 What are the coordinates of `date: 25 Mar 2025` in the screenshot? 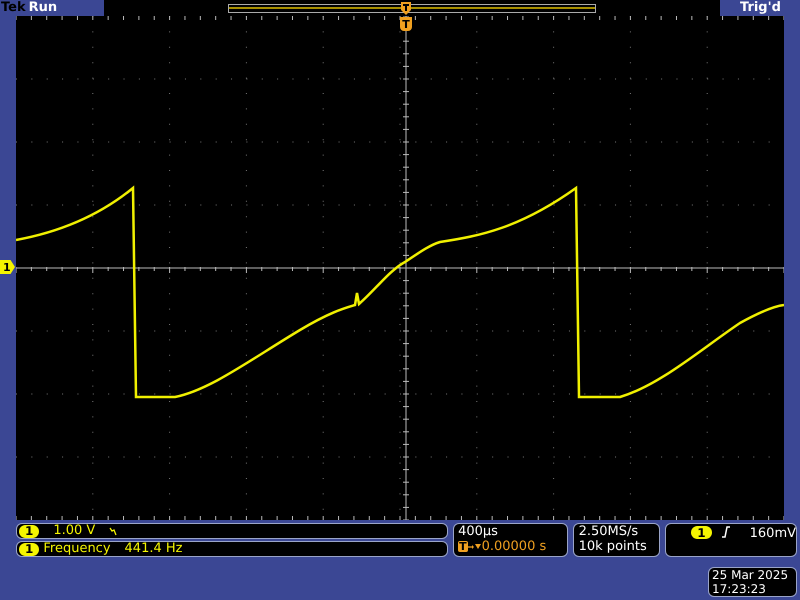 It's located at (751, 575).